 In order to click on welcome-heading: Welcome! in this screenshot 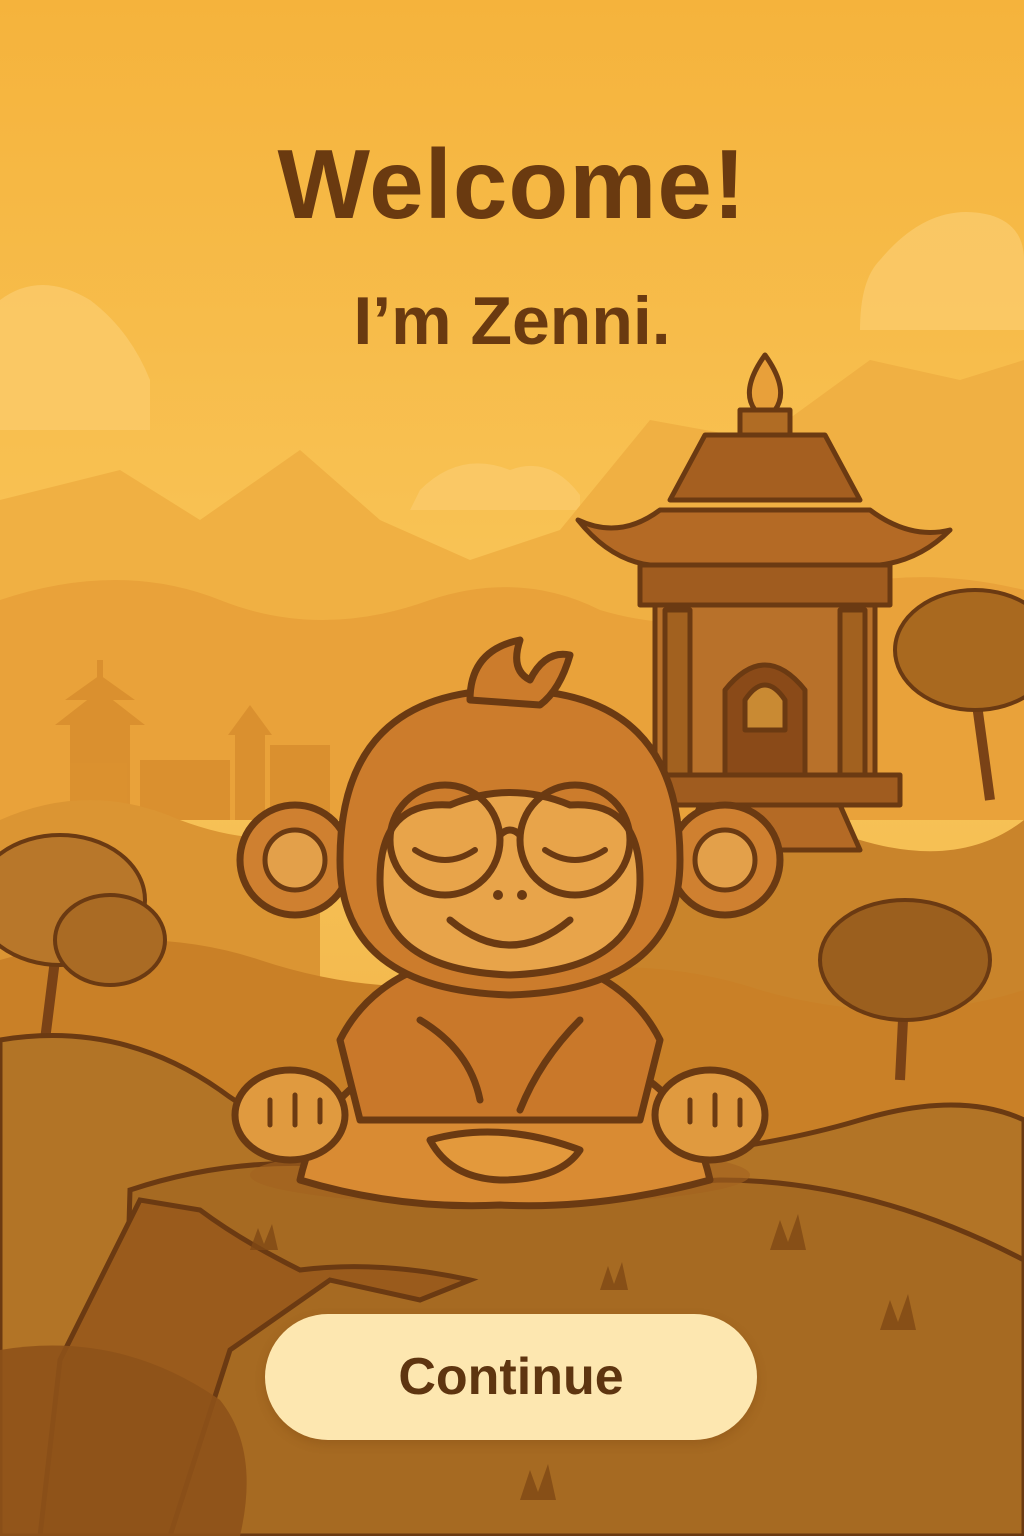, I will do `click(512, 184)`.